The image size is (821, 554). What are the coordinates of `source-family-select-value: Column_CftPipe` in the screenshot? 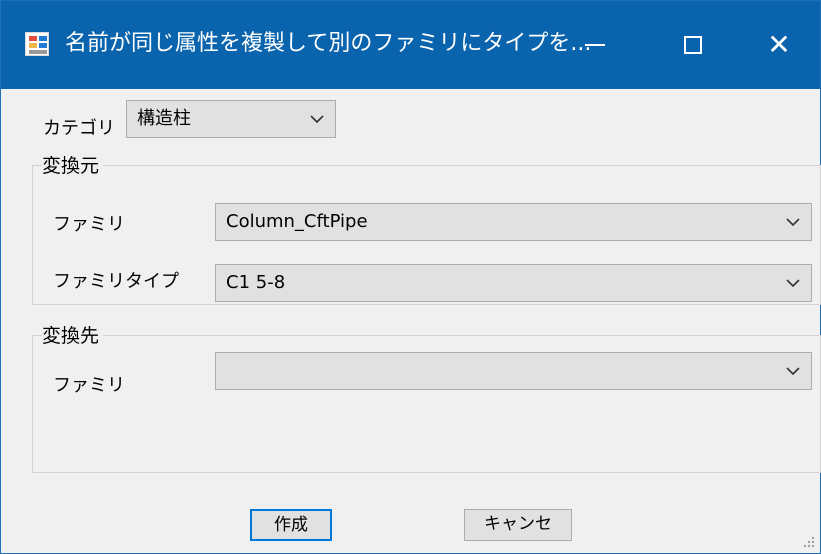 It's located at (297, 221).